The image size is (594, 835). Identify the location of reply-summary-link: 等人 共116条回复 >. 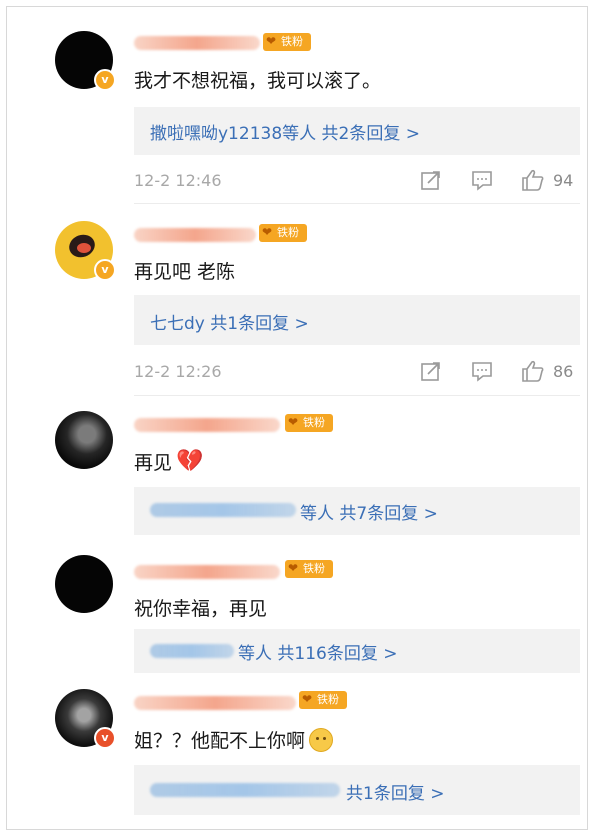
(318, 651).